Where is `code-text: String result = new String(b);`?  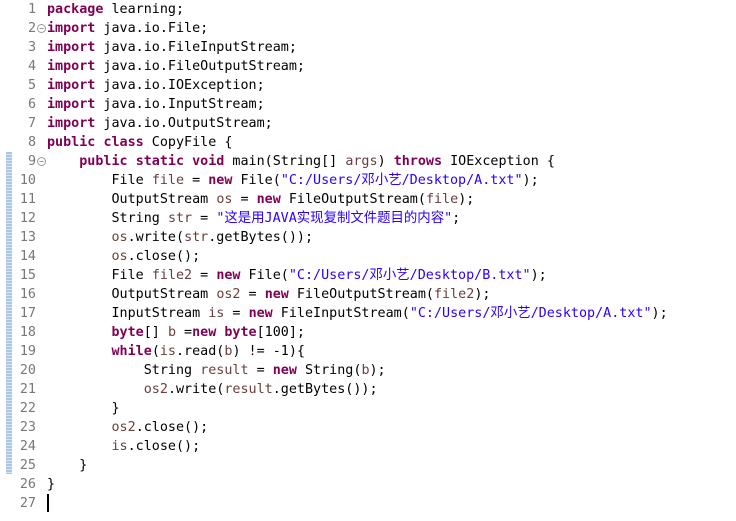
code-text: String result = new String(b); is located at coordinates (216, 370).